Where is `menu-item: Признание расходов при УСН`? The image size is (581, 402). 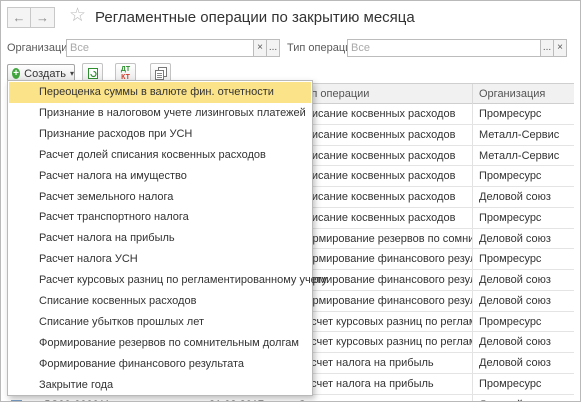 menu-item: Признание расходов при УСН is located at coordinates (160, 134).